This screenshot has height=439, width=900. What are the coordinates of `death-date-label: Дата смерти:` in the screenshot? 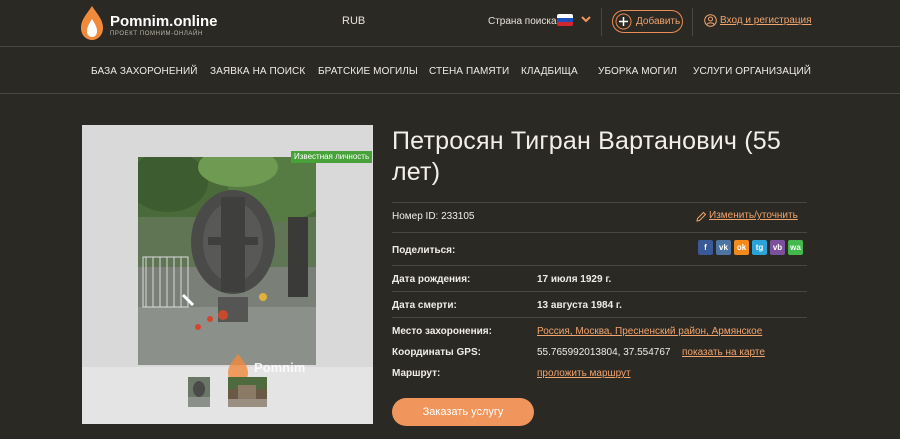 It's located at (424, 305).